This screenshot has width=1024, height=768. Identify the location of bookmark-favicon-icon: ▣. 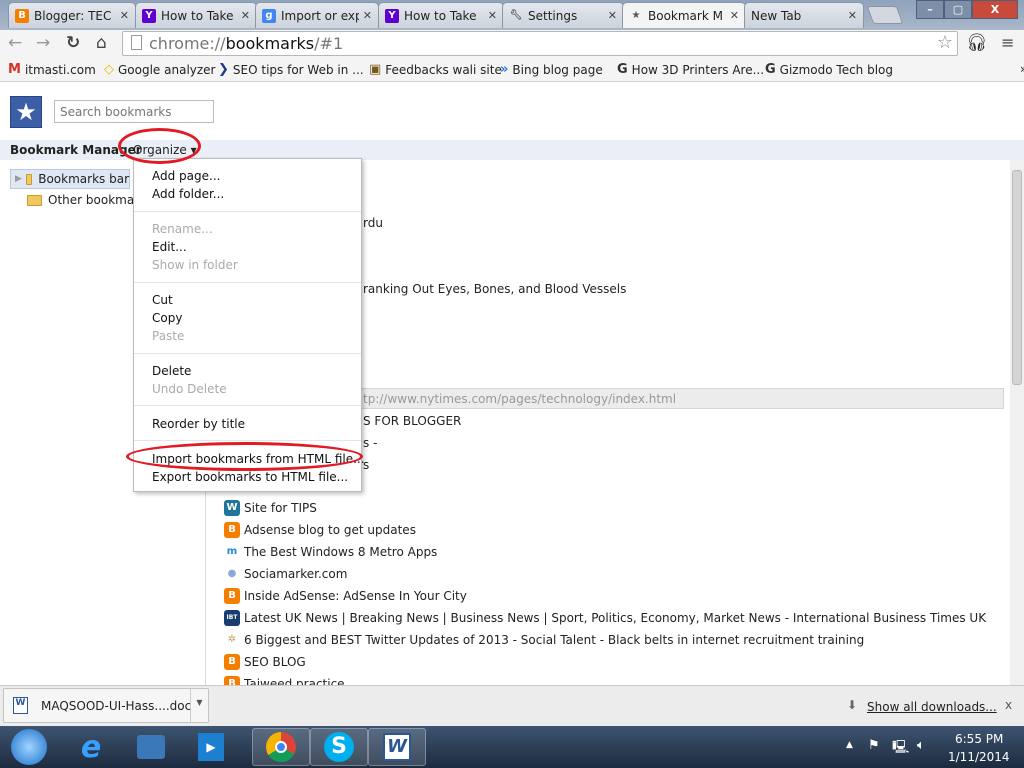
(375, 69).